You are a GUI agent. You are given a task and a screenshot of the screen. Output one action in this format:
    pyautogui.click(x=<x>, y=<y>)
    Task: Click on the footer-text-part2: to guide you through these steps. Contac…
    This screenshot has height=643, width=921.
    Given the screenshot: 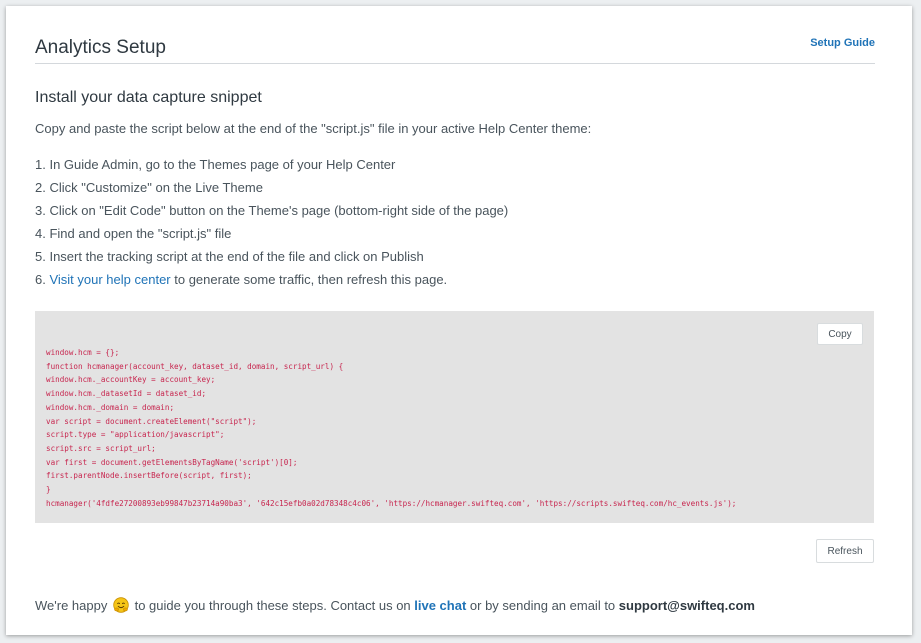 What is the action you would take?
    pyautogui.click(x=272, y=605)
    